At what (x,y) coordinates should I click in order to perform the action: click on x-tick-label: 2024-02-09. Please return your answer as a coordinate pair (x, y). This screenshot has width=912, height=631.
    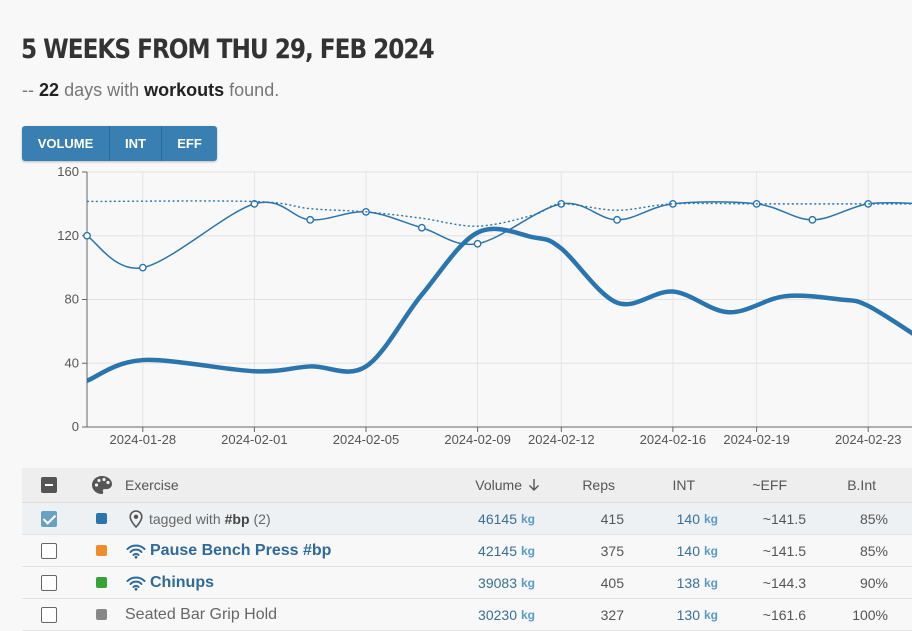
    Looking at the image, I should click on (477, 439).